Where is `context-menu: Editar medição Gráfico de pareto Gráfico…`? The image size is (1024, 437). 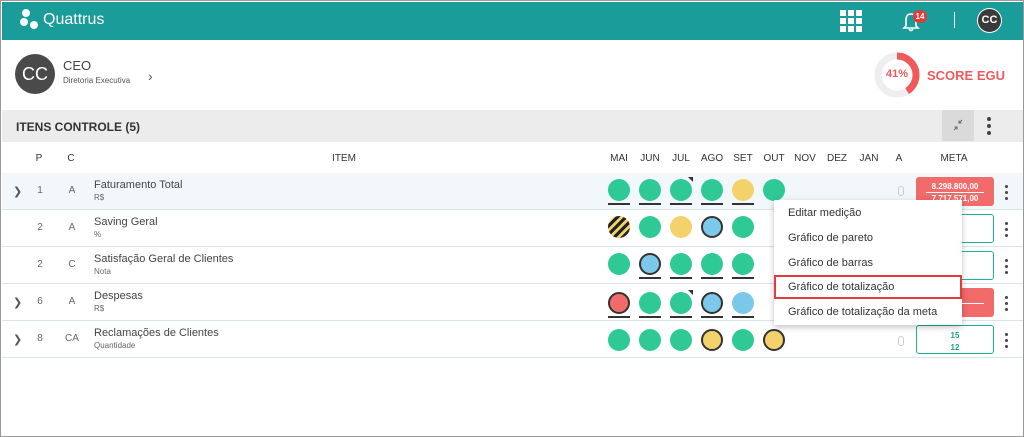 context-menu: Editar medição Gráfico de pareto Gráfico… is located at coordinates (868, 262).